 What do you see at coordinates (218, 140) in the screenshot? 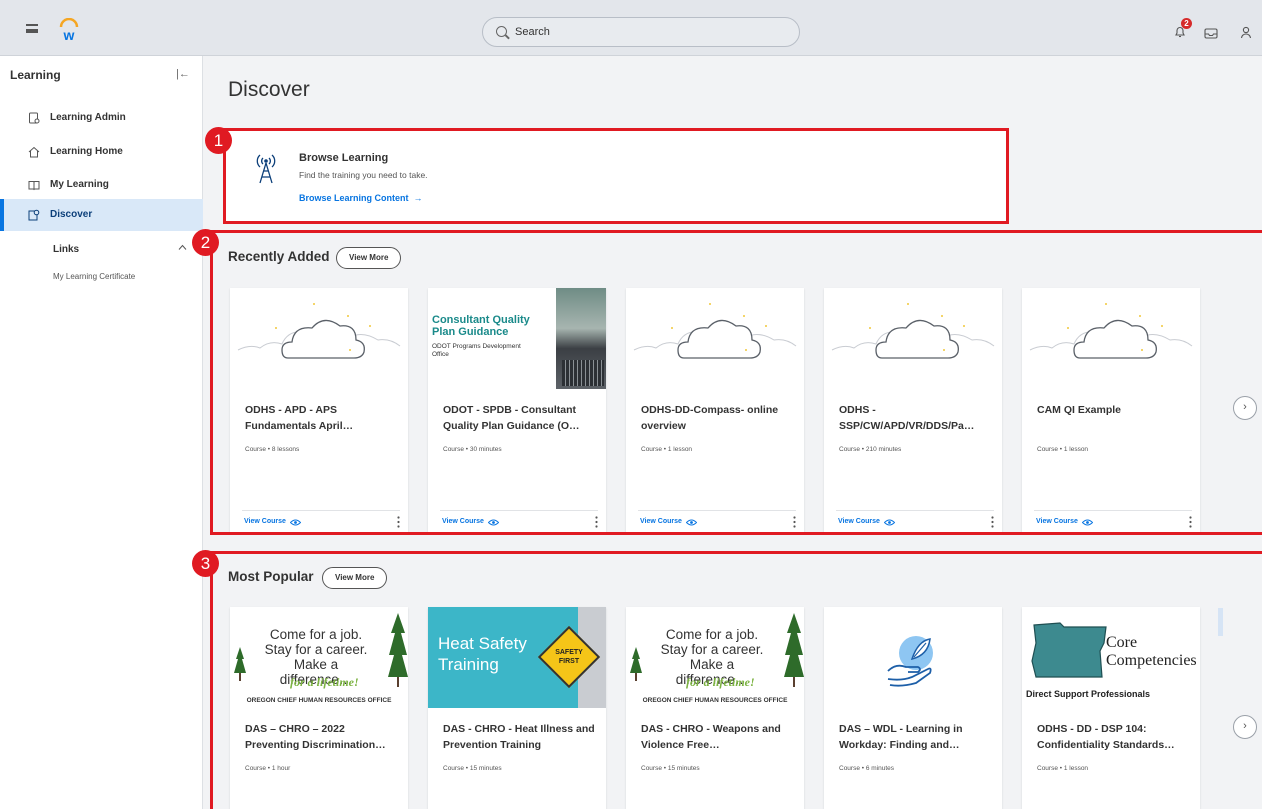
I see `callout-number-1: 1` at bounding box center [218, 140].